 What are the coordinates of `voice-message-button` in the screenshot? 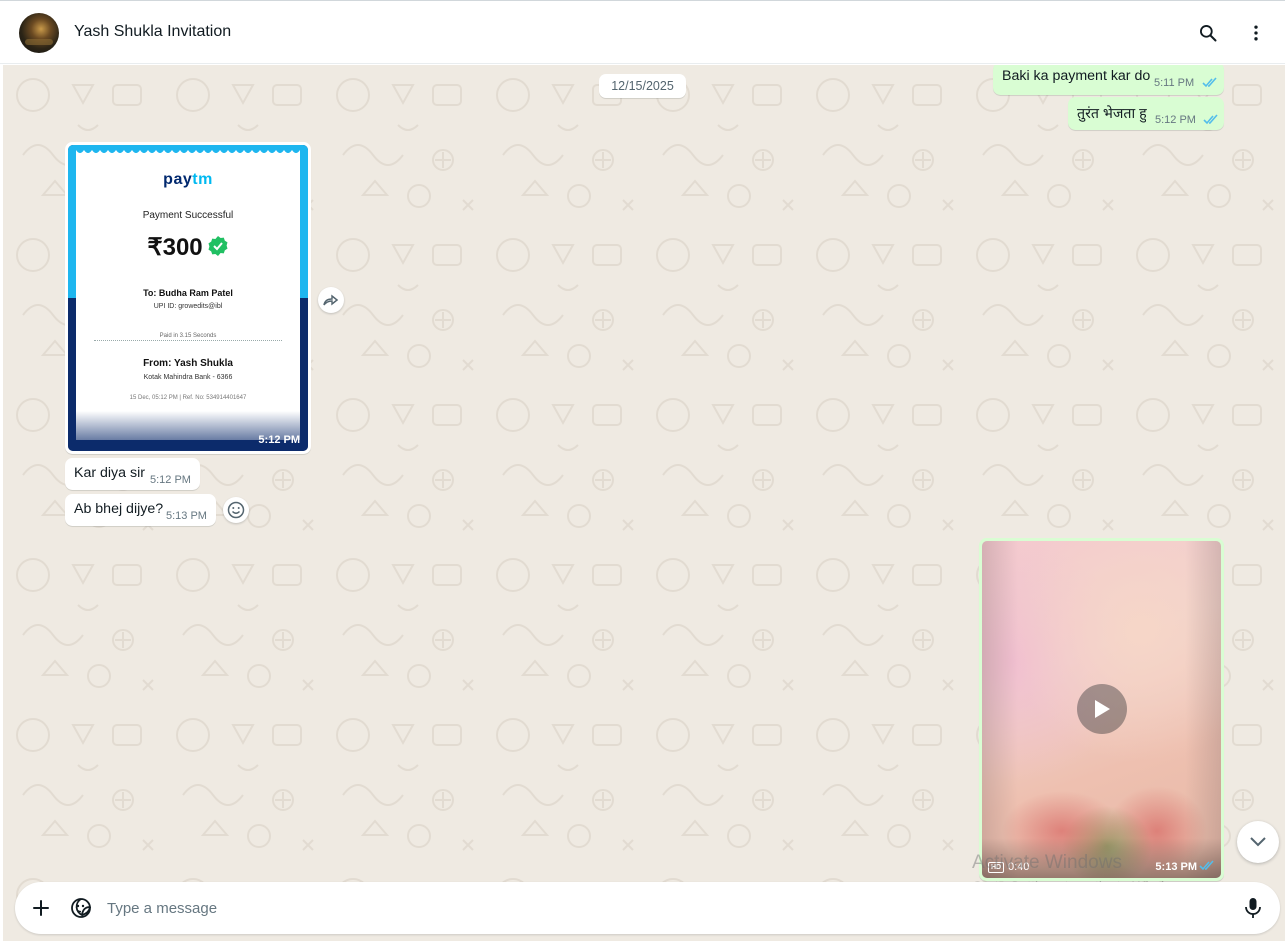 It's located at (1253, 908).